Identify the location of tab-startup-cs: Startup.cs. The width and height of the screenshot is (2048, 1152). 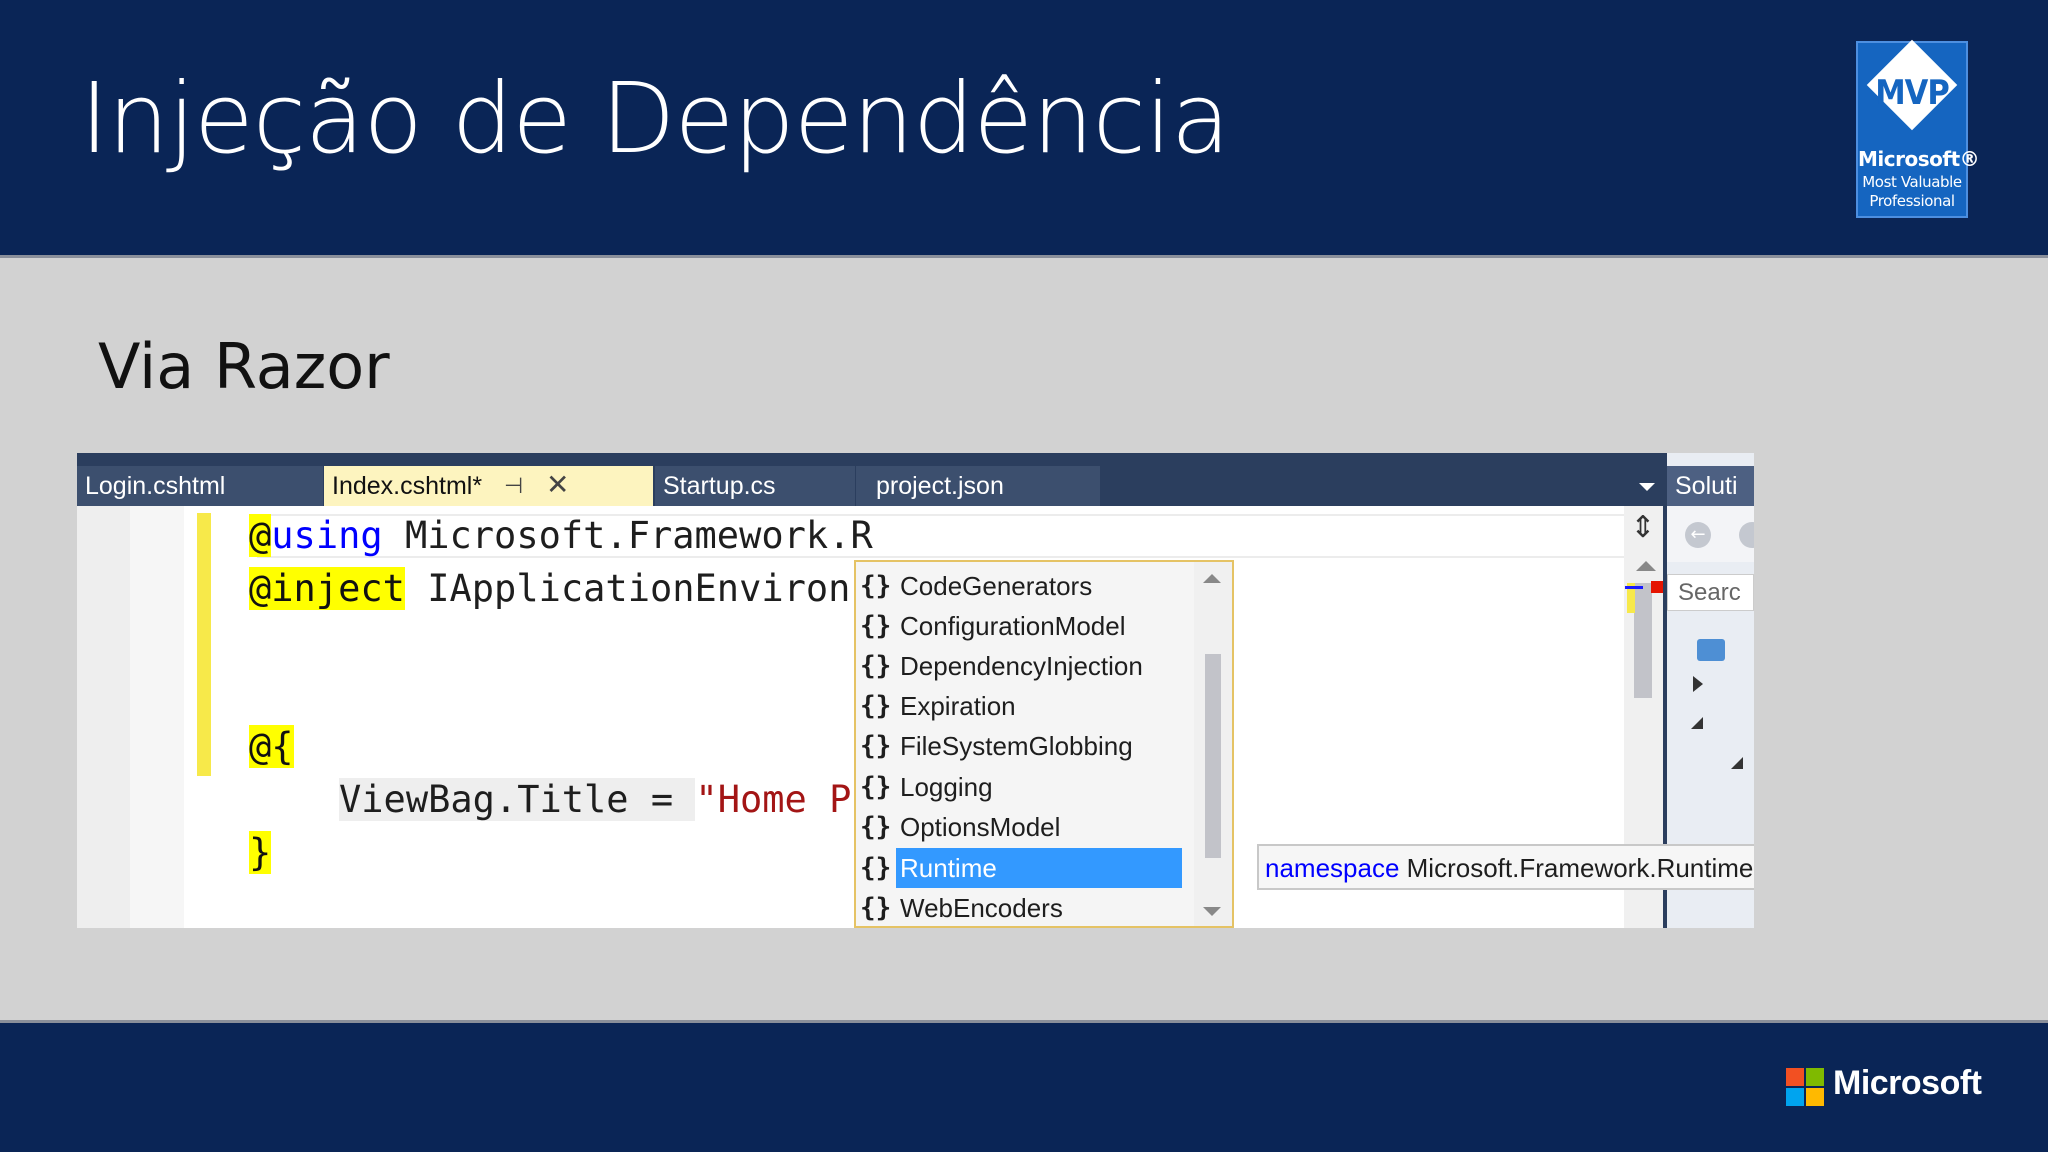
(755, 486).